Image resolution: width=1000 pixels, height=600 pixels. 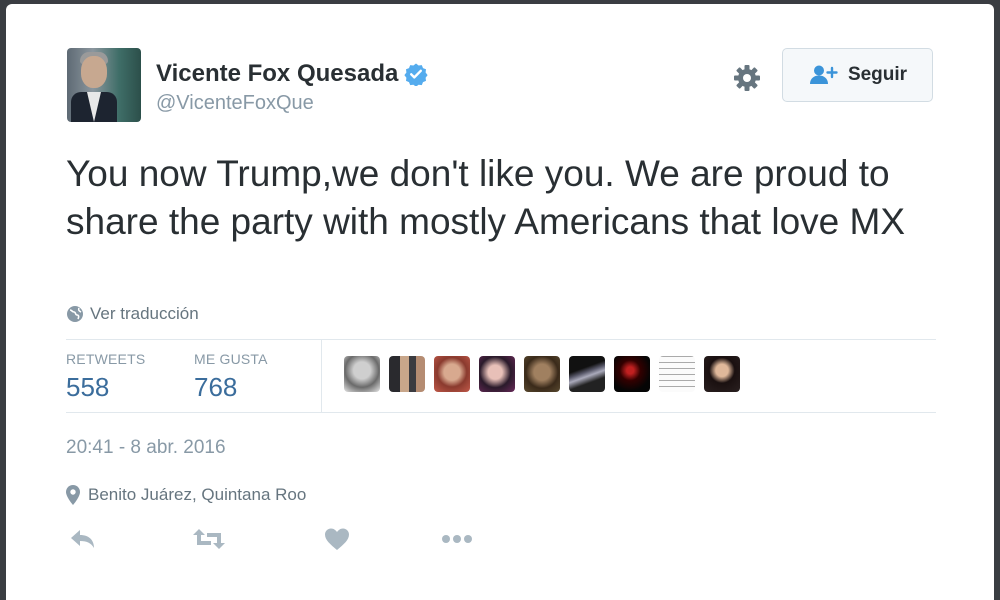 What do you see at coordinates (87, 387) in the screenshot?
I see `retweets-count: 558` at bounding box center [87, 387].